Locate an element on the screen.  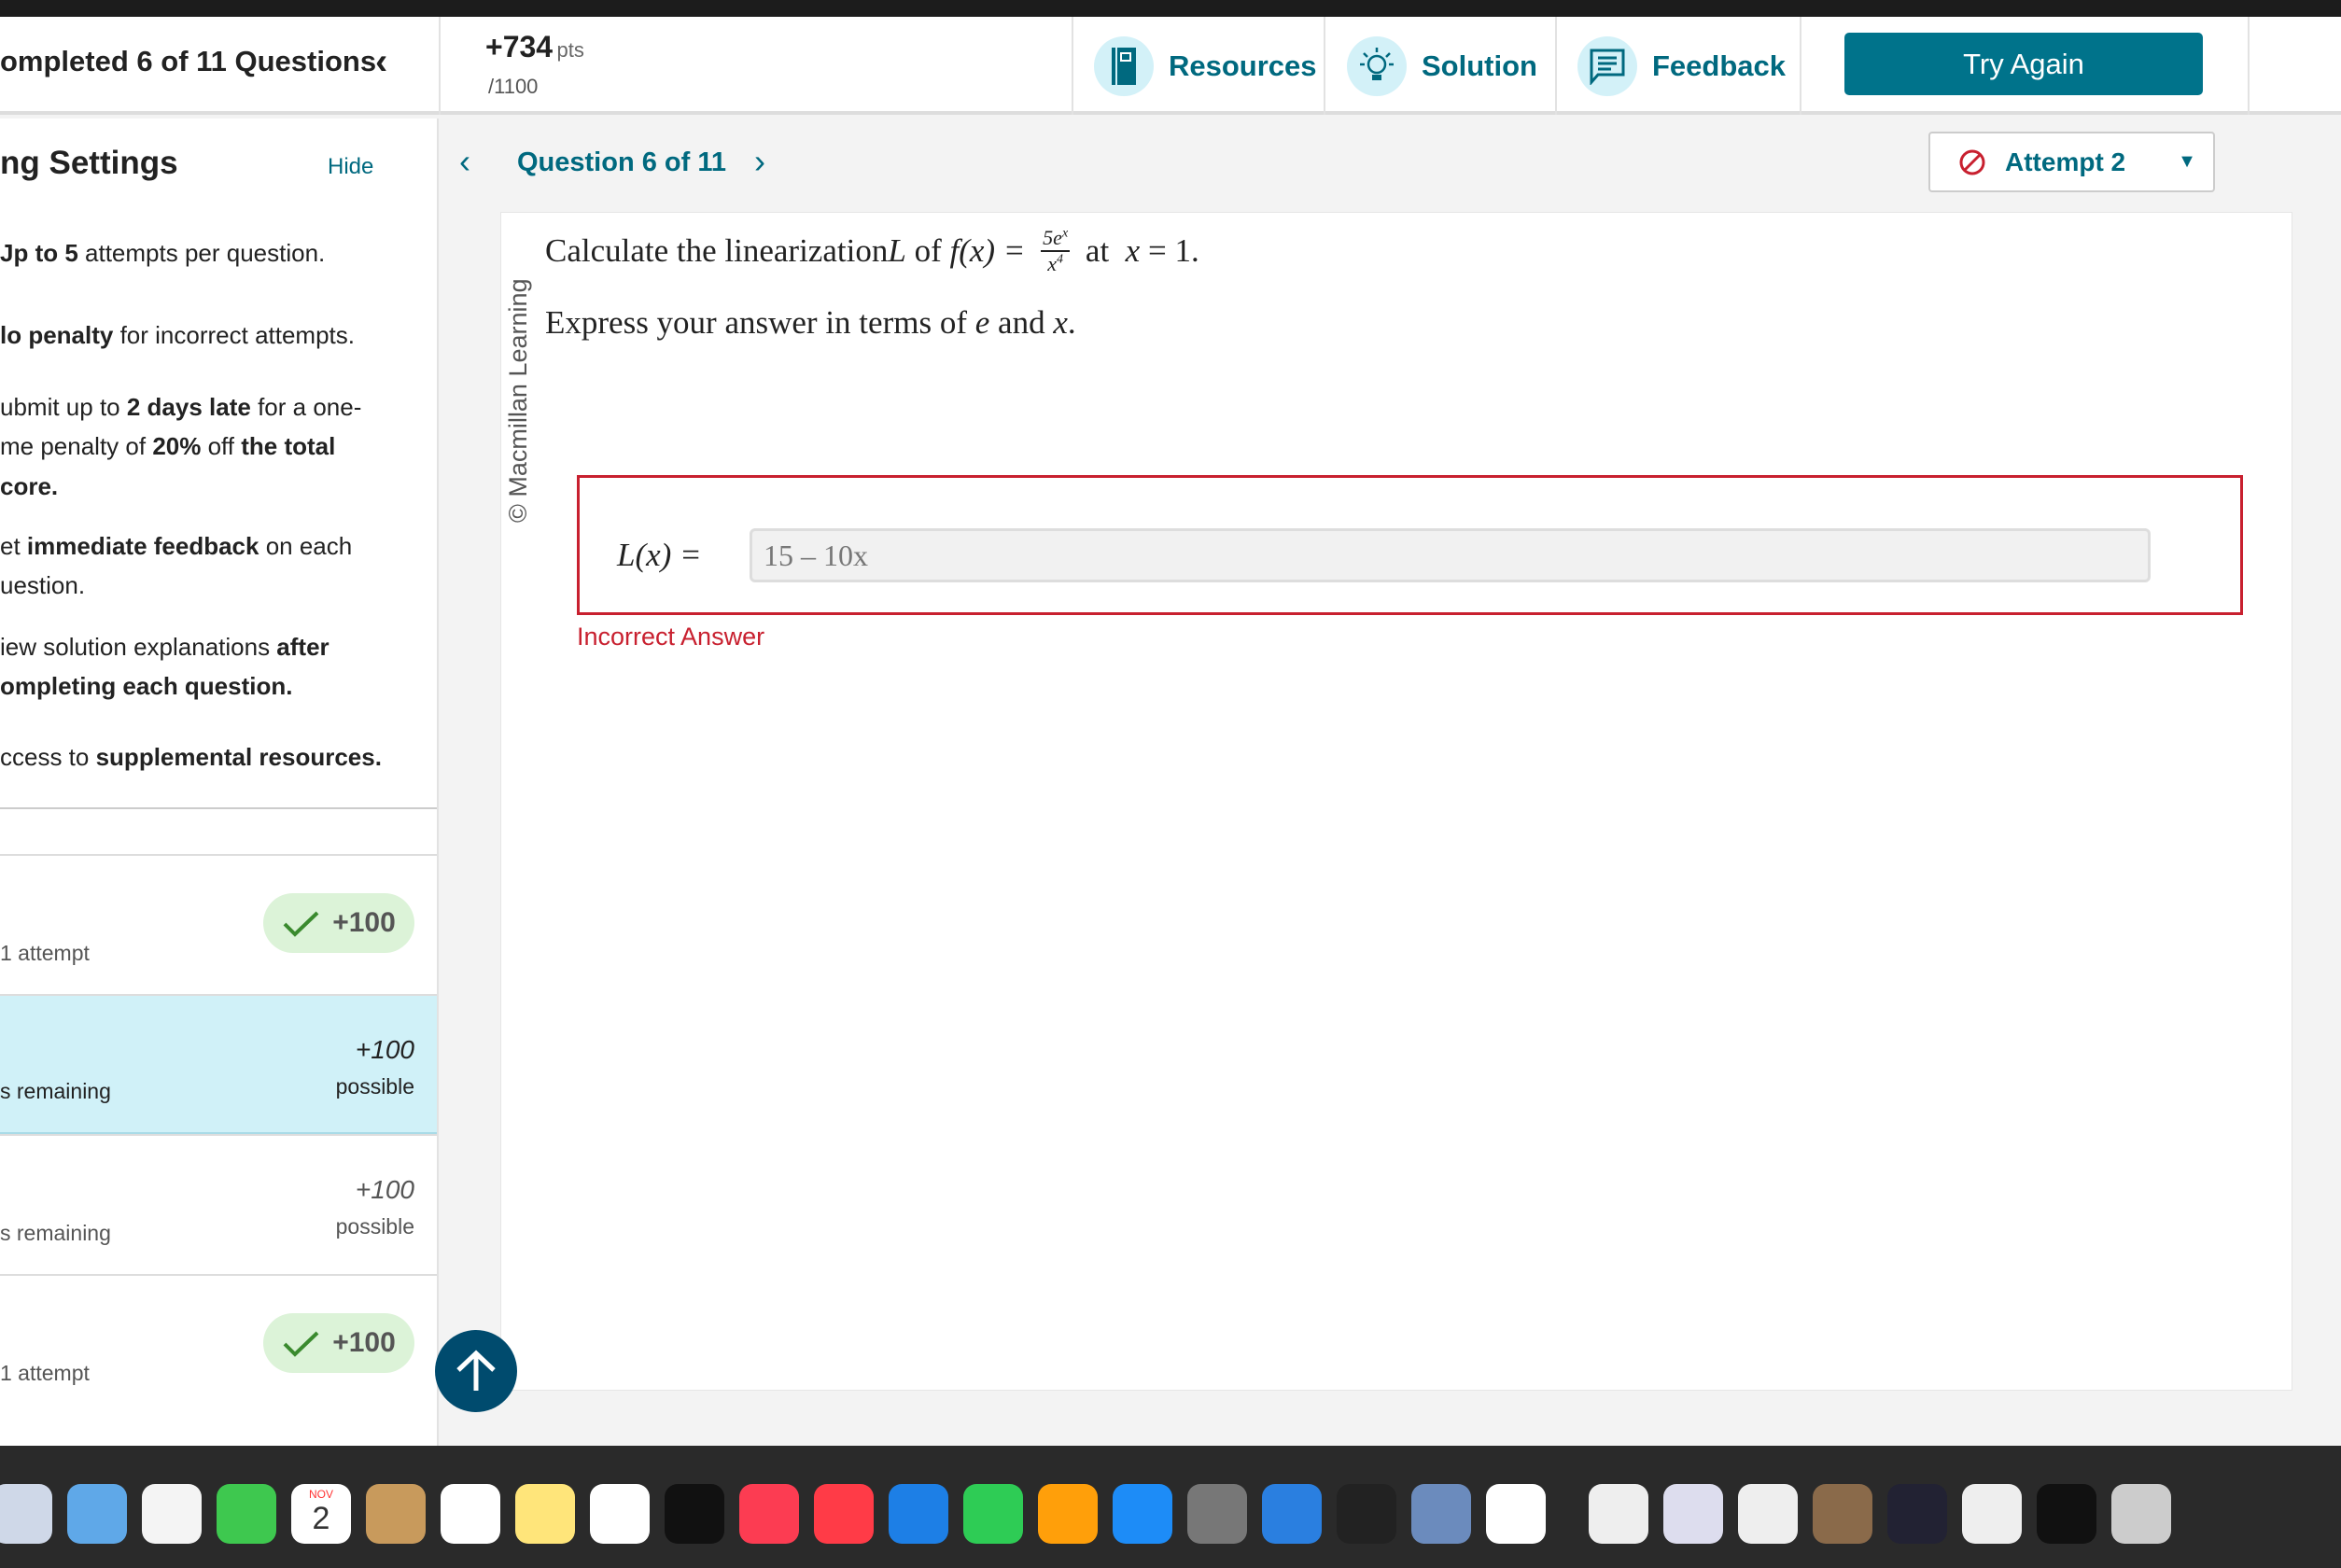
photos-icon is located at coordinates (172, 1514).